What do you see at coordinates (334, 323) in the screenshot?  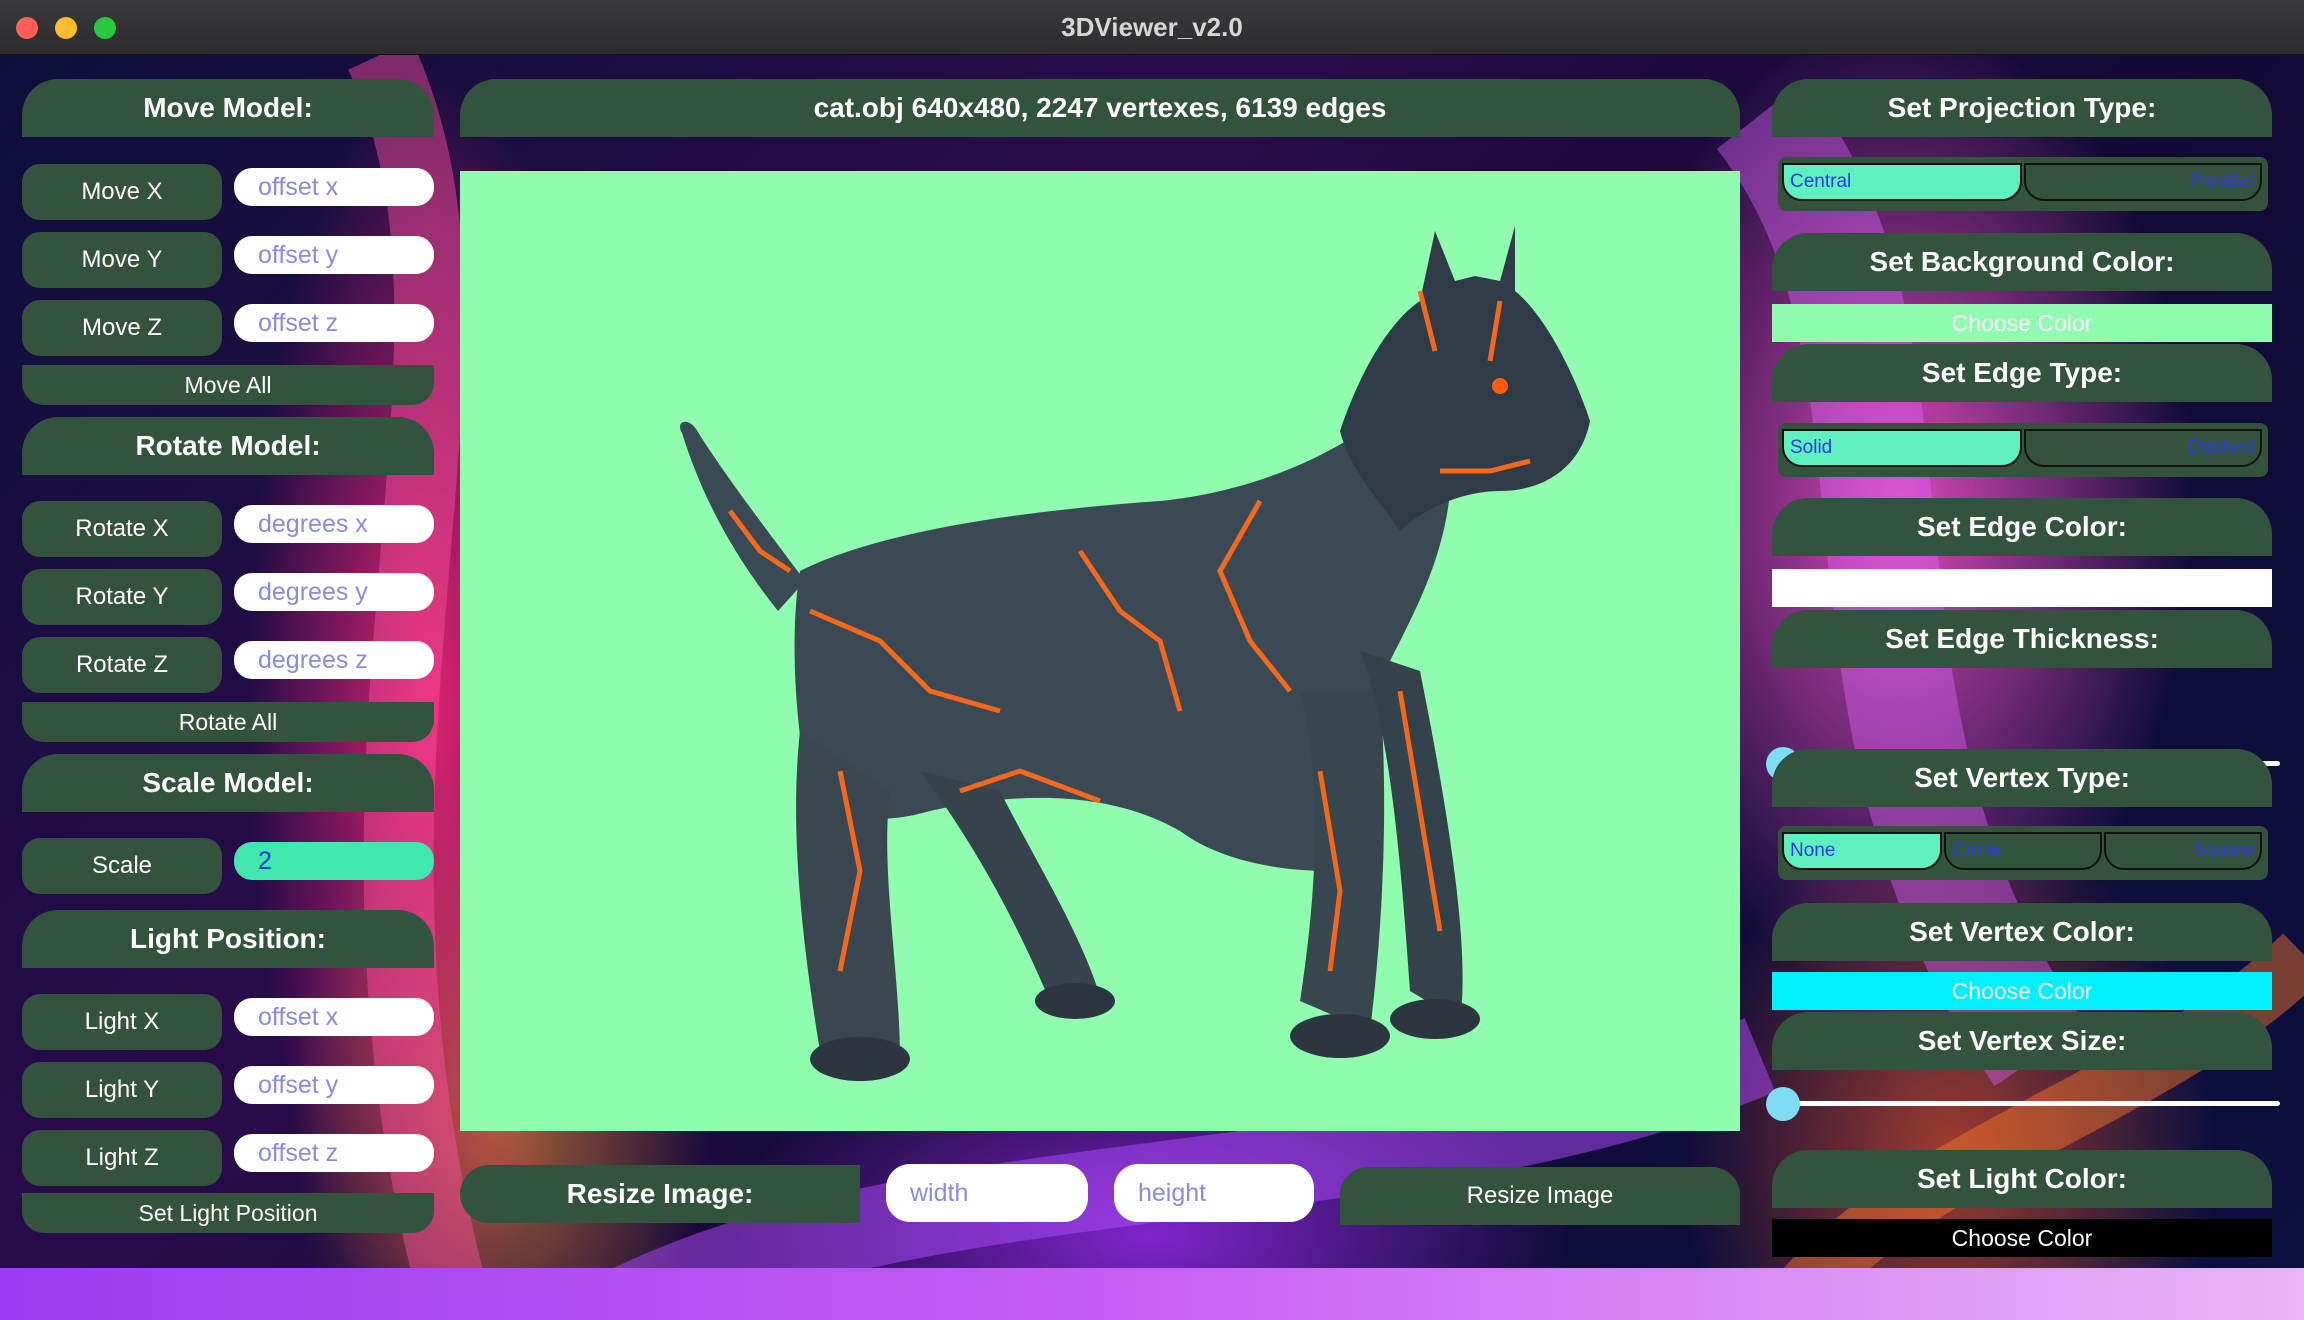 I see `move-z-input: offset z` at bounding box center [334, 323].